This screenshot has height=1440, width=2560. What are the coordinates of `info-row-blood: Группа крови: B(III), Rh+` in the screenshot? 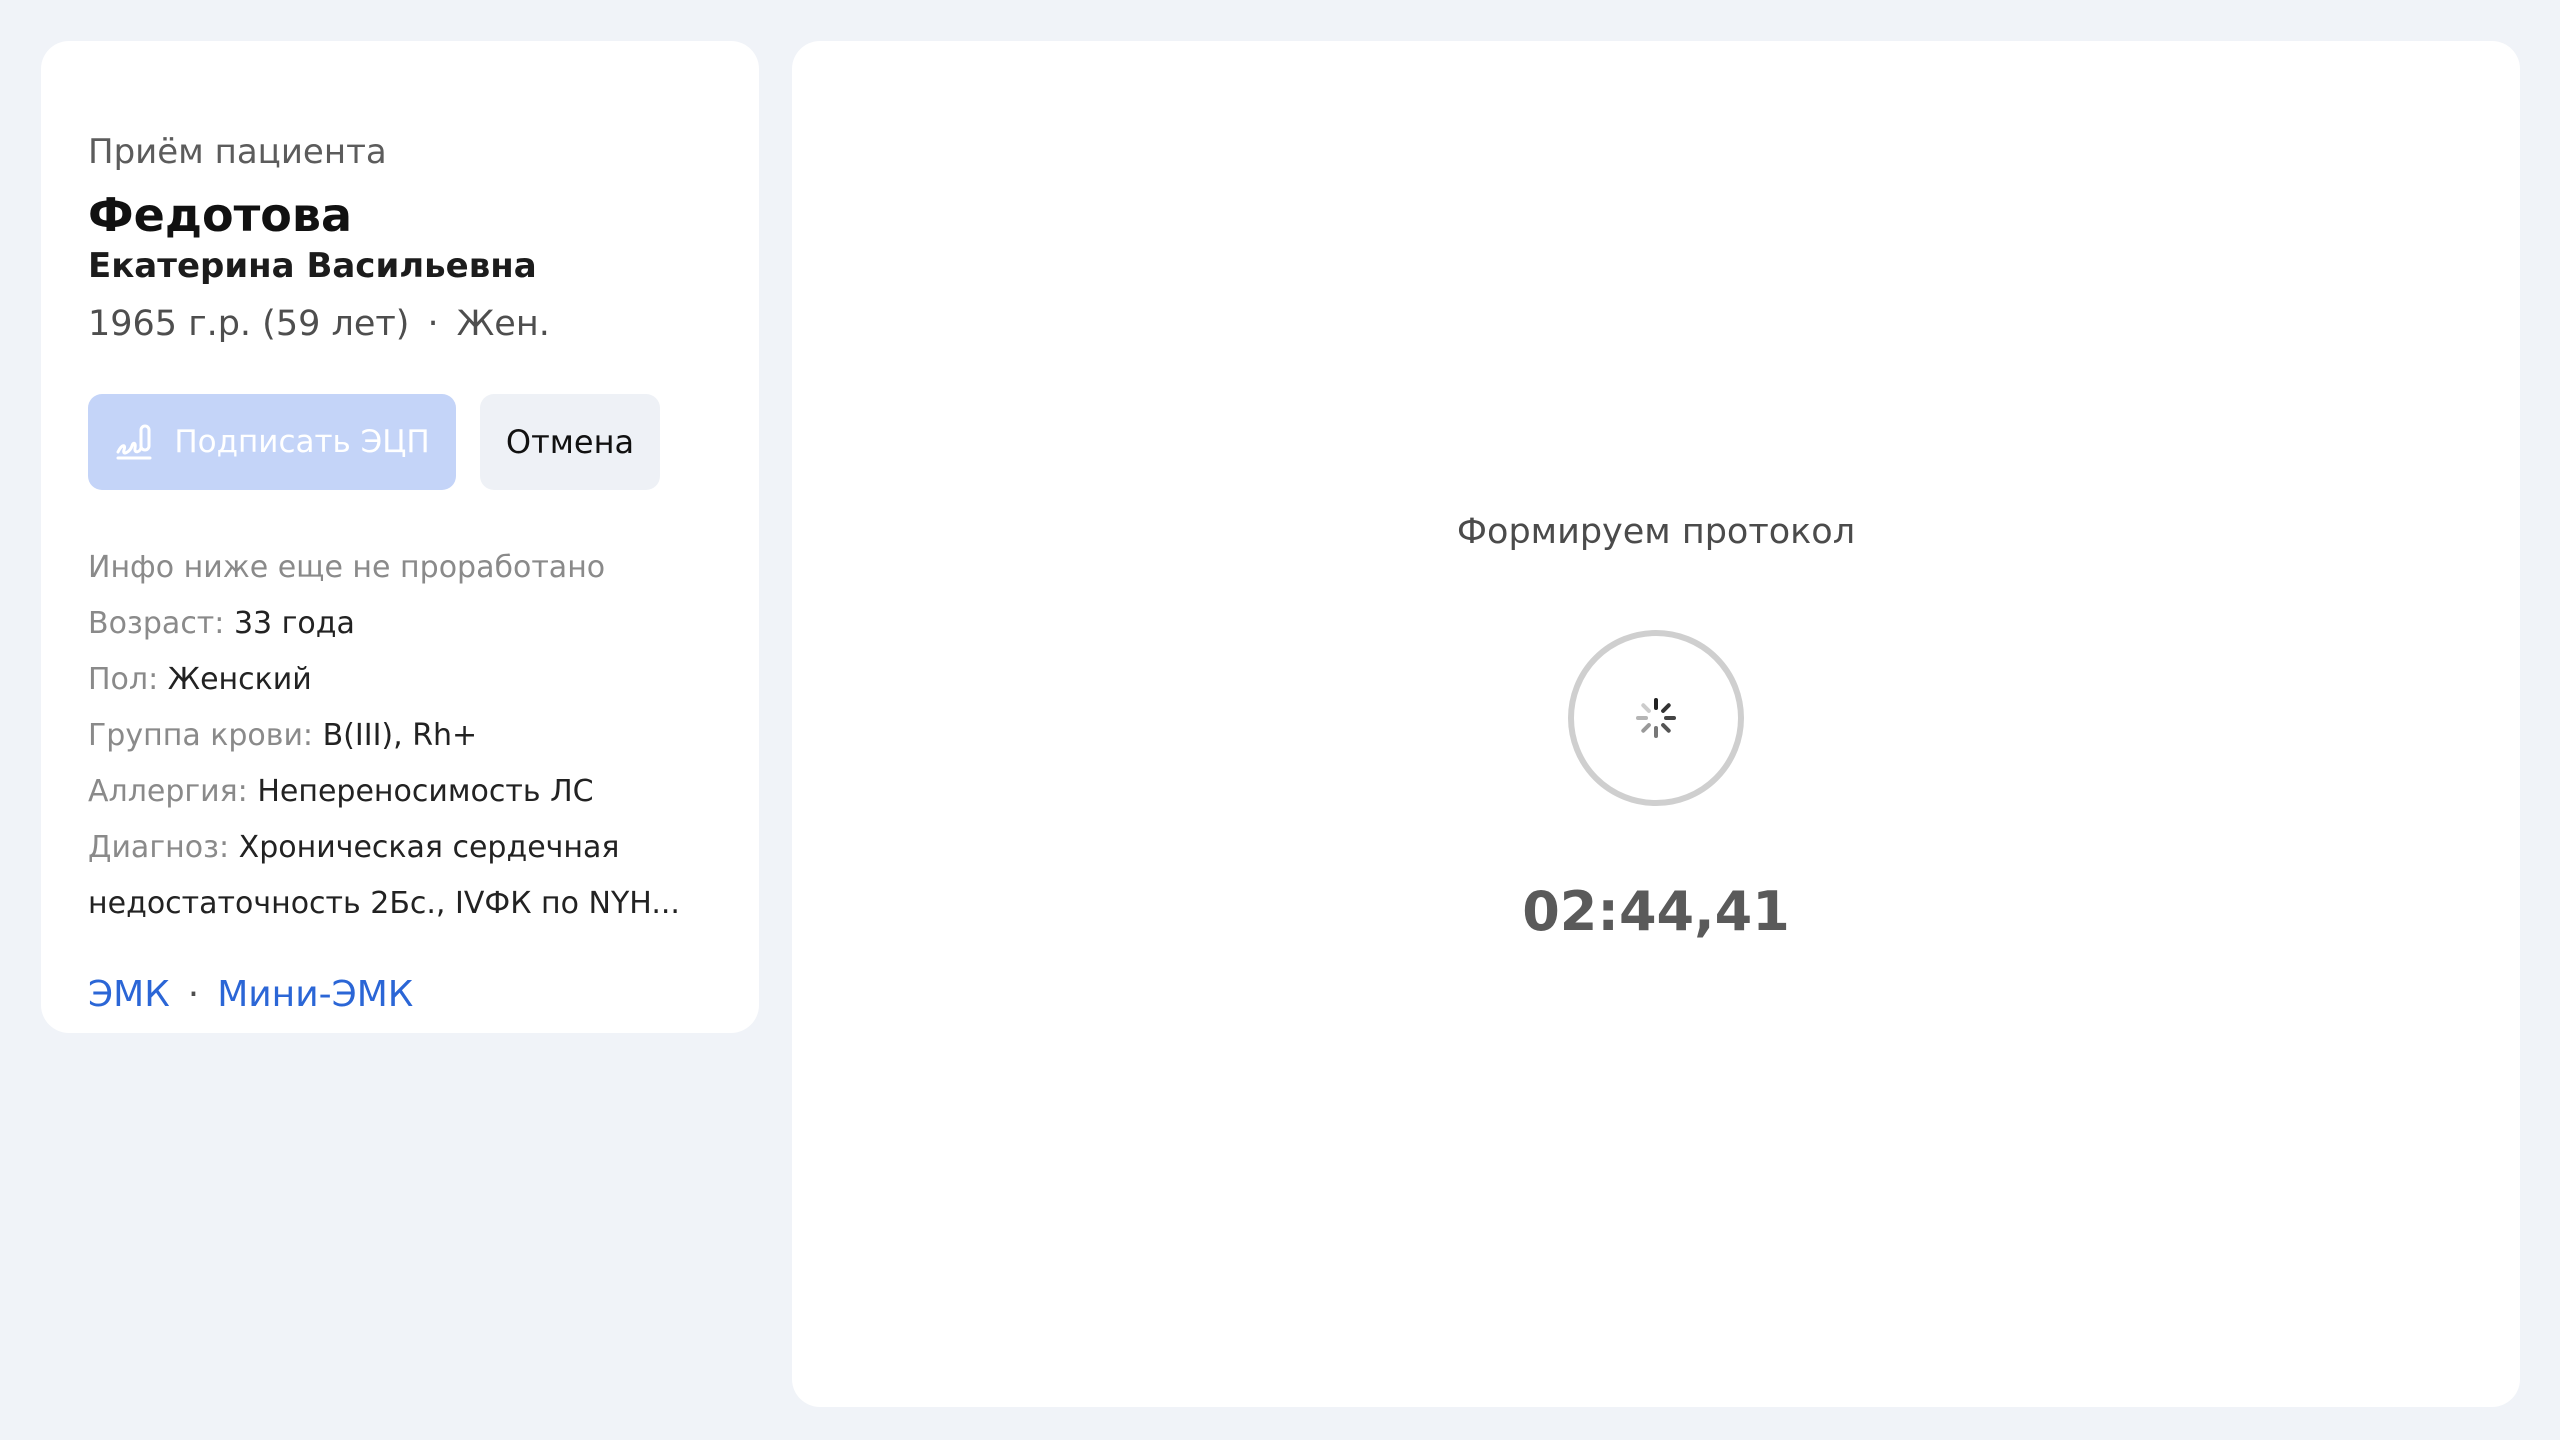 It's located at (400, 736).